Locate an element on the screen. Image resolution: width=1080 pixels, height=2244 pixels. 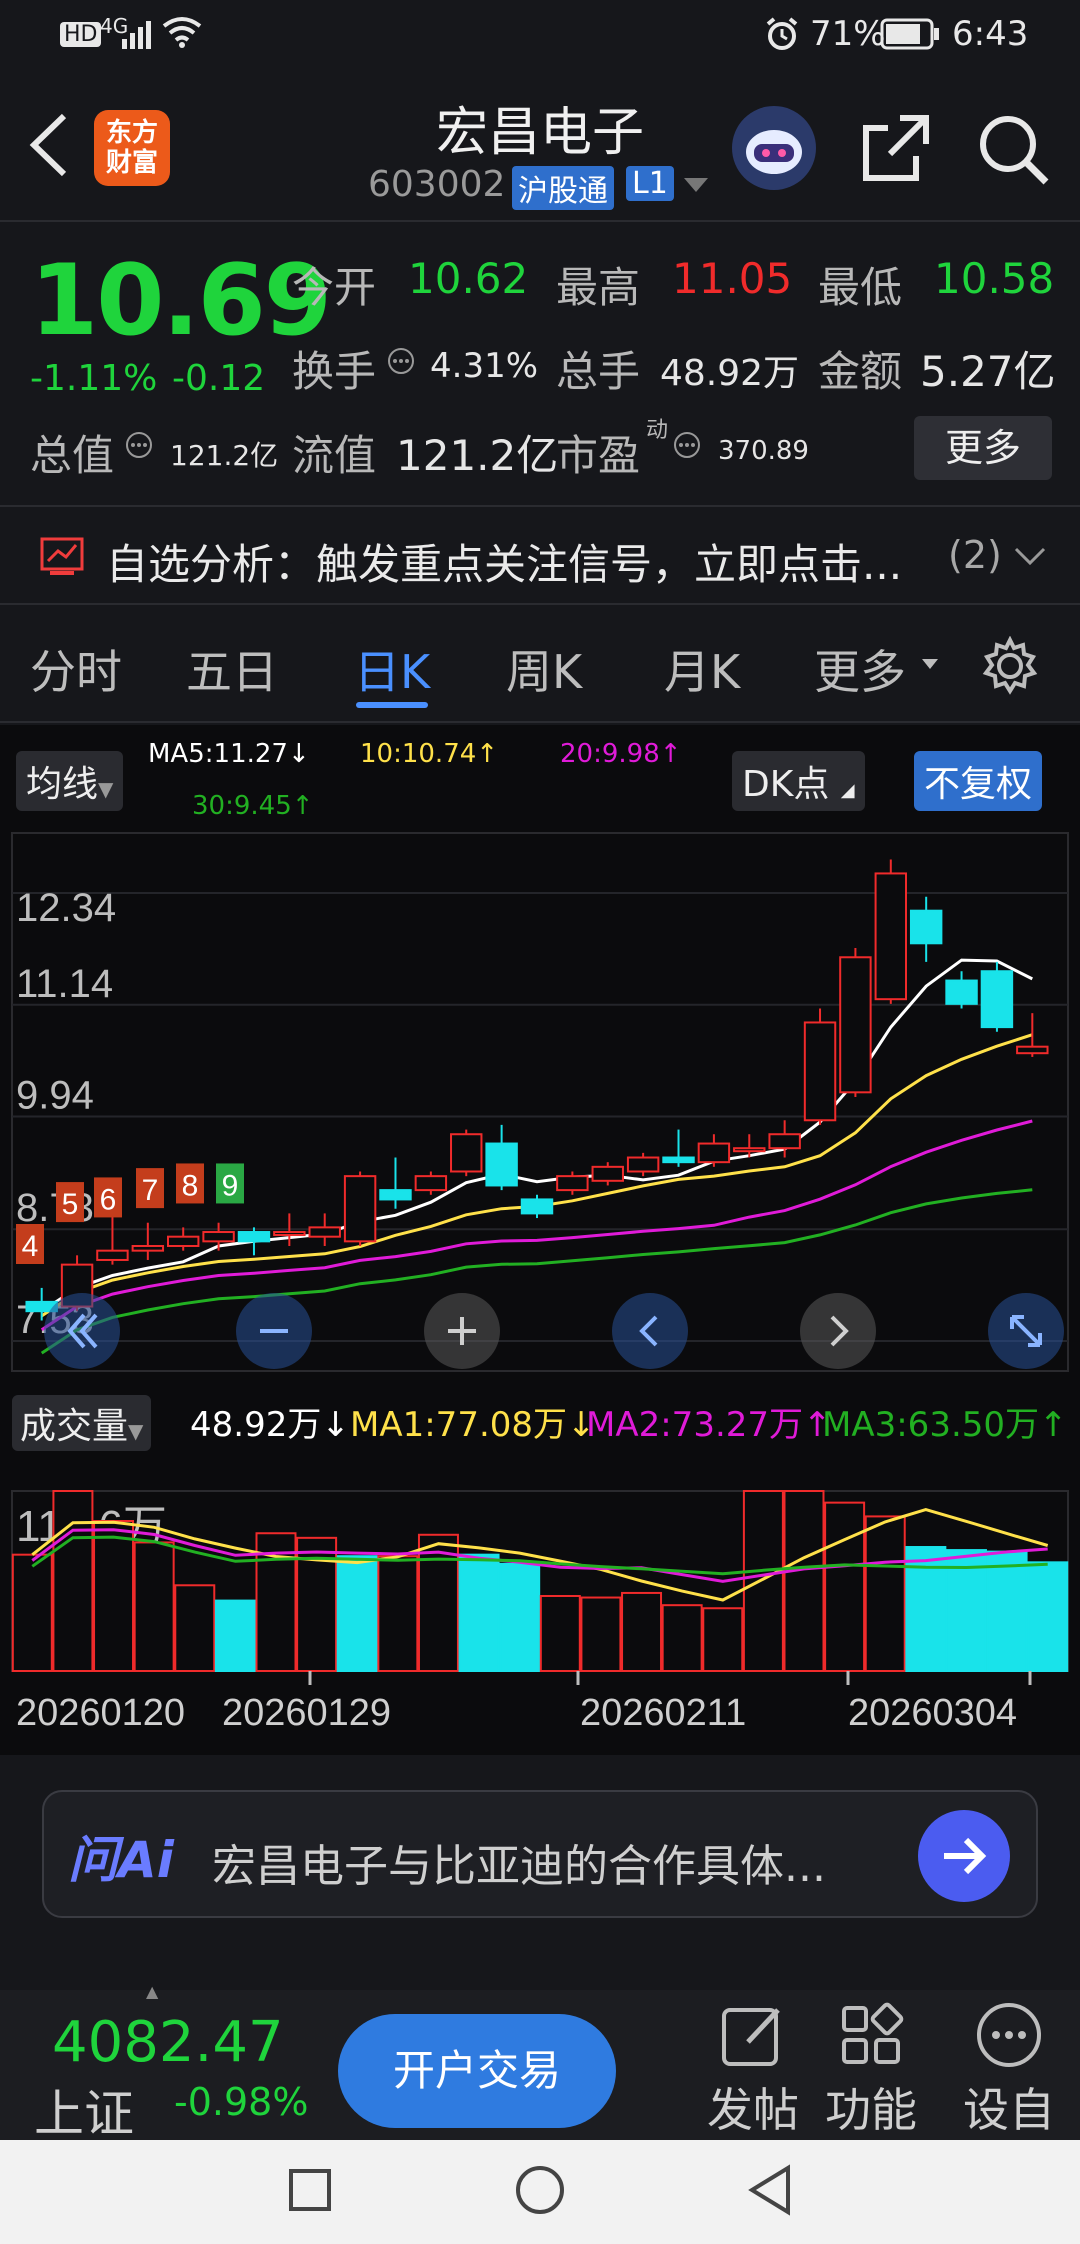
zoom-out-button is located at coordinates (274, 1331).